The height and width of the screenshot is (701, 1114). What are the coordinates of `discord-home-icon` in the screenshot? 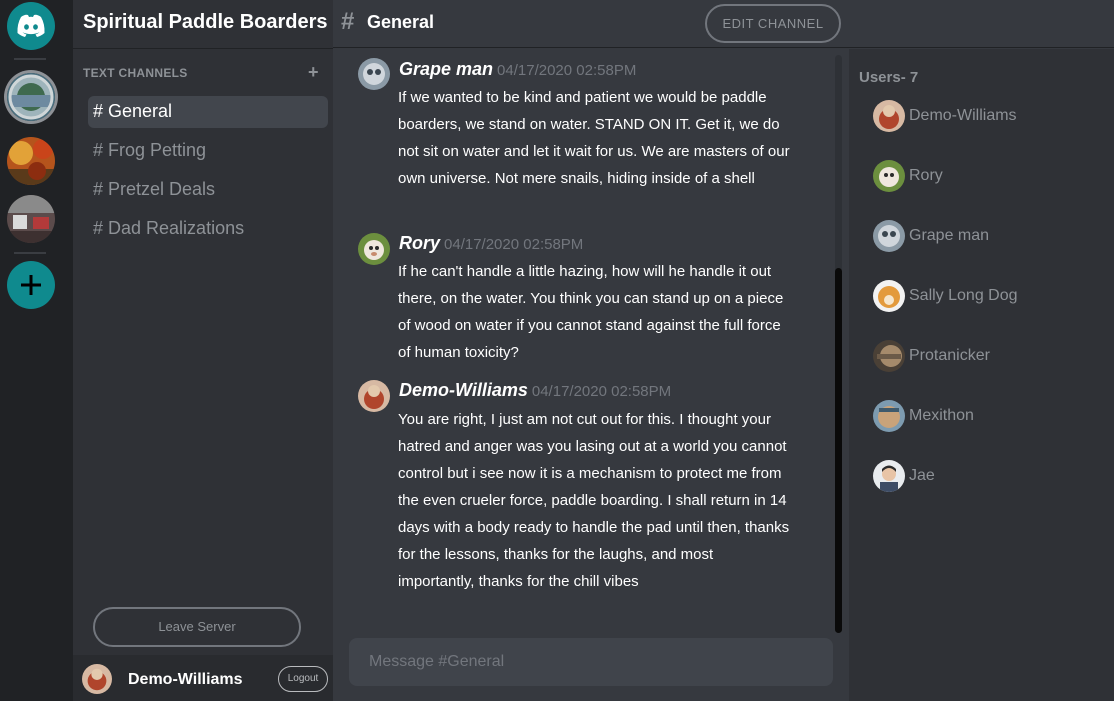 It's located at (31, 26).